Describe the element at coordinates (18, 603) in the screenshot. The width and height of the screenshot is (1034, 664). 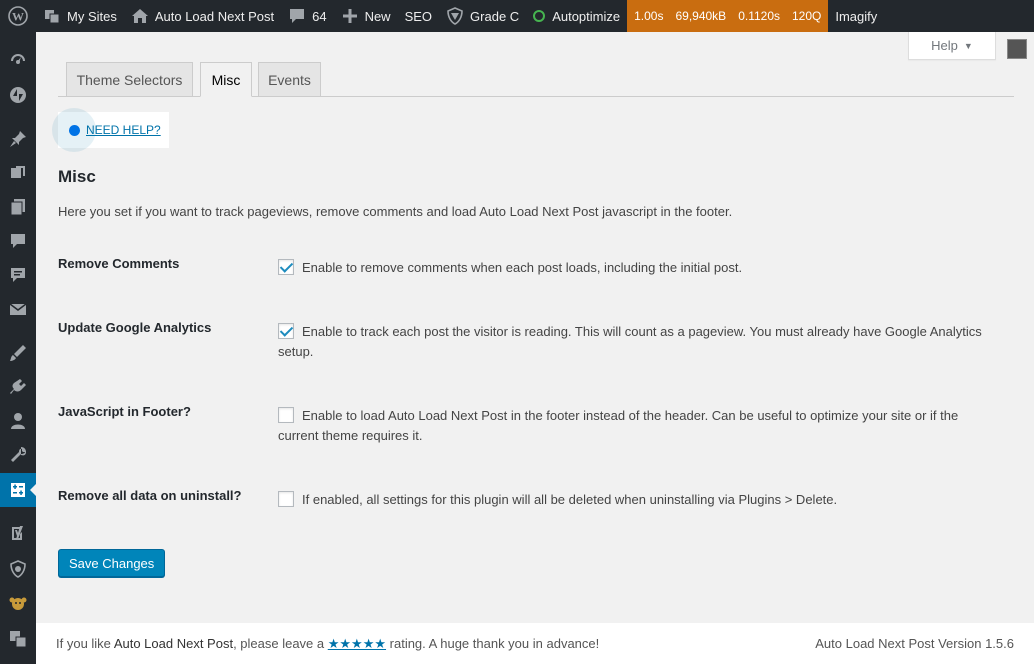
I see `monkey-plugin-icon` at that location.